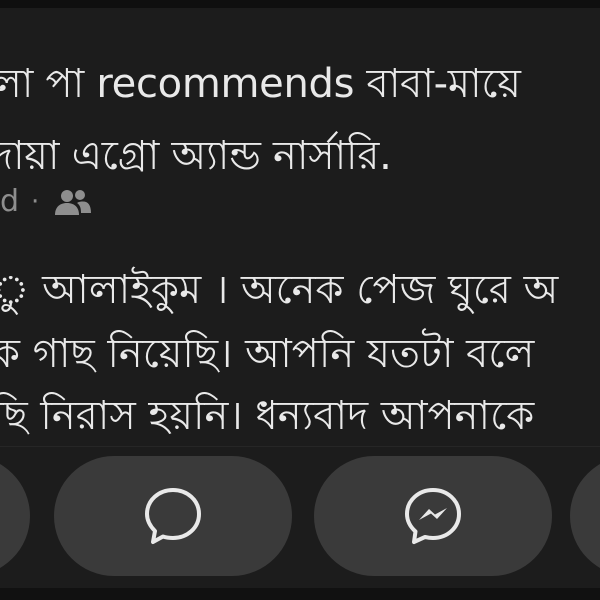  Describe the element at coordinates (267, 354) in the screenshot. I see `post-body-line-2: ক গাছ নিয়েছি। আপনি যতটা বলে` at that location.